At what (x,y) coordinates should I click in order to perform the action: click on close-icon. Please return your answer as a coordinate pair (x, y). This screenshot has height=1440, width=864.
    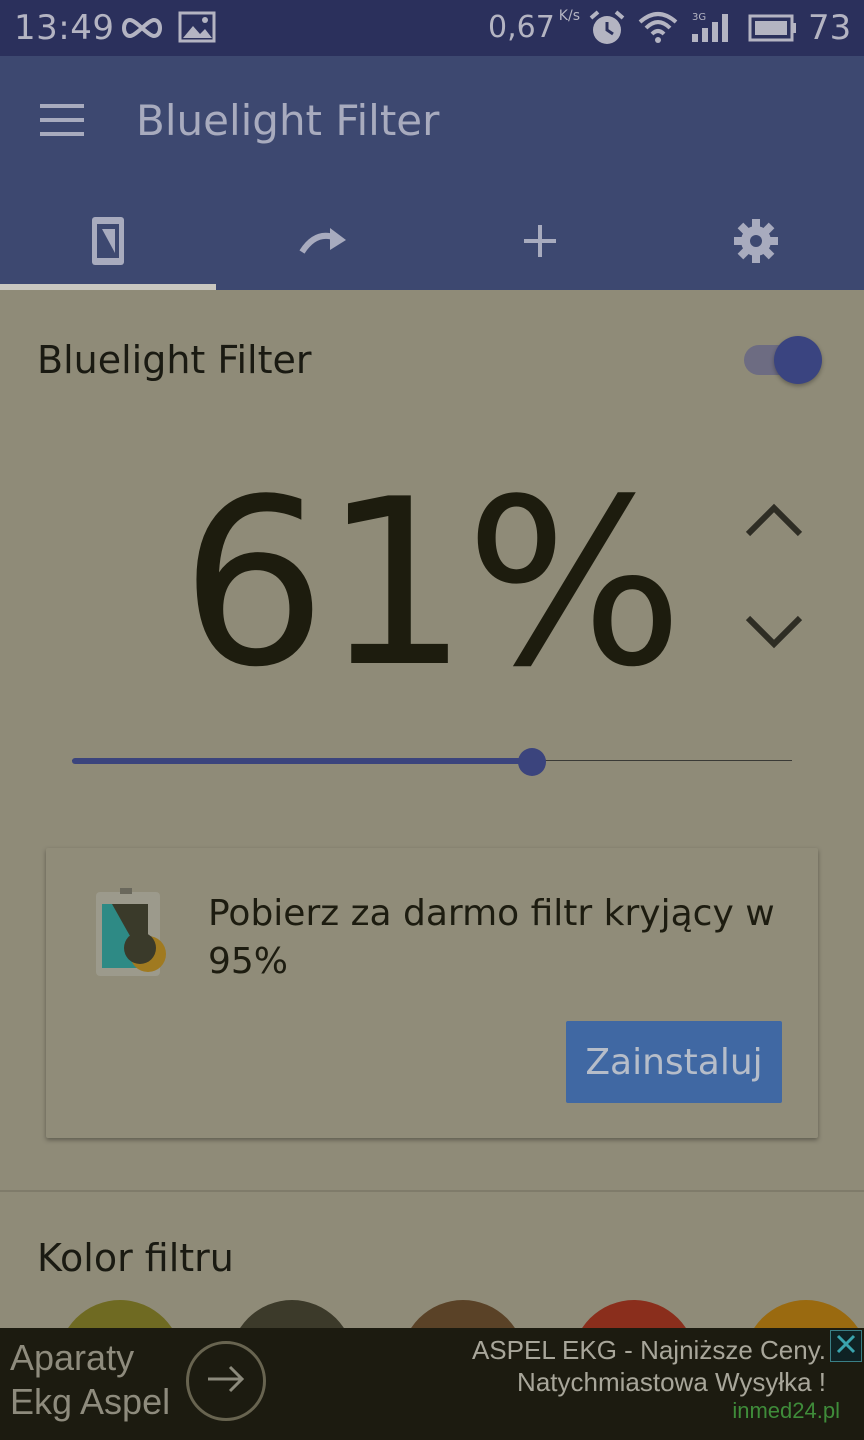
    Looking at the image, I should click on (846, 1346).